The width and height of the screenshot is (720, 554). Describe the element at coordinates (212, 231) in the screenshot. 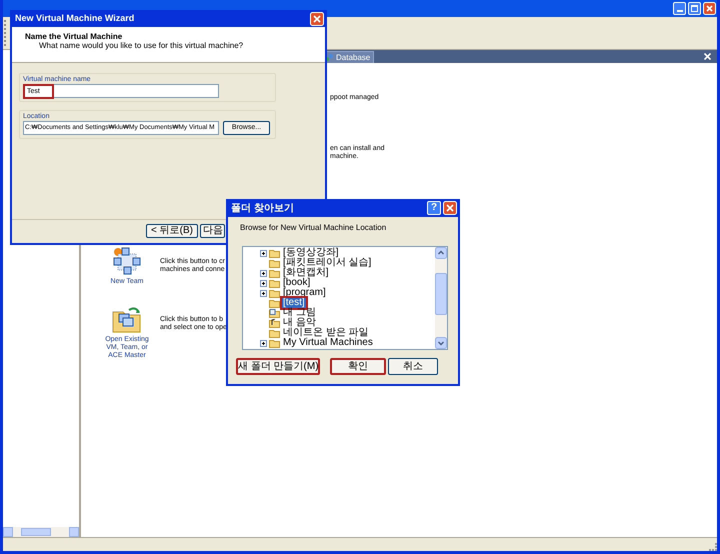

I see `wizard-button: 다음` at that location.